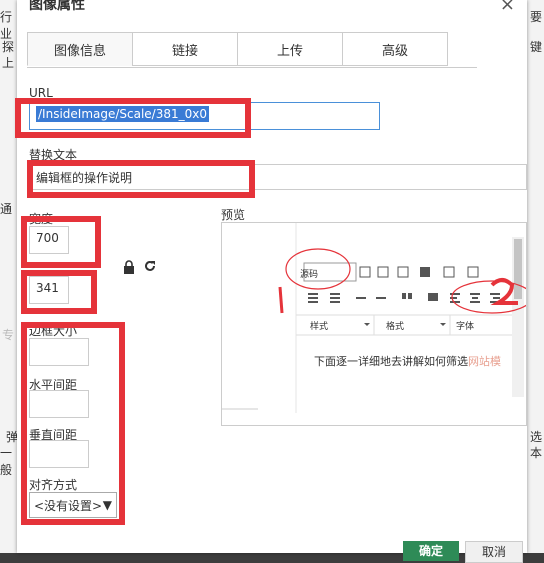 The height and width of the screenshot is (563, 544). I want to click on hspace-input, so click(59, 404).